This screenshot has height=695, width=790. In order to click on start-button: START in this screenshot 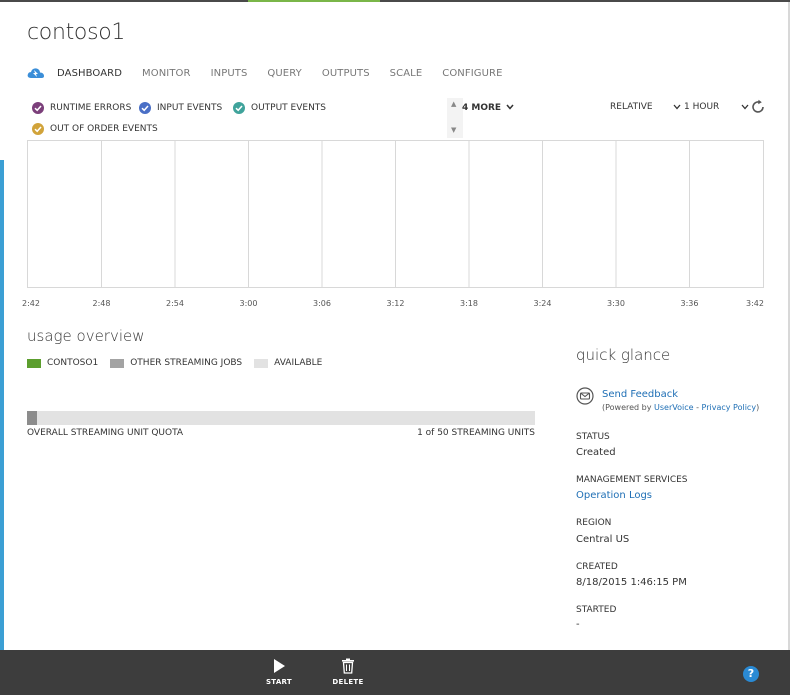, I will do `click(279, 672)`.